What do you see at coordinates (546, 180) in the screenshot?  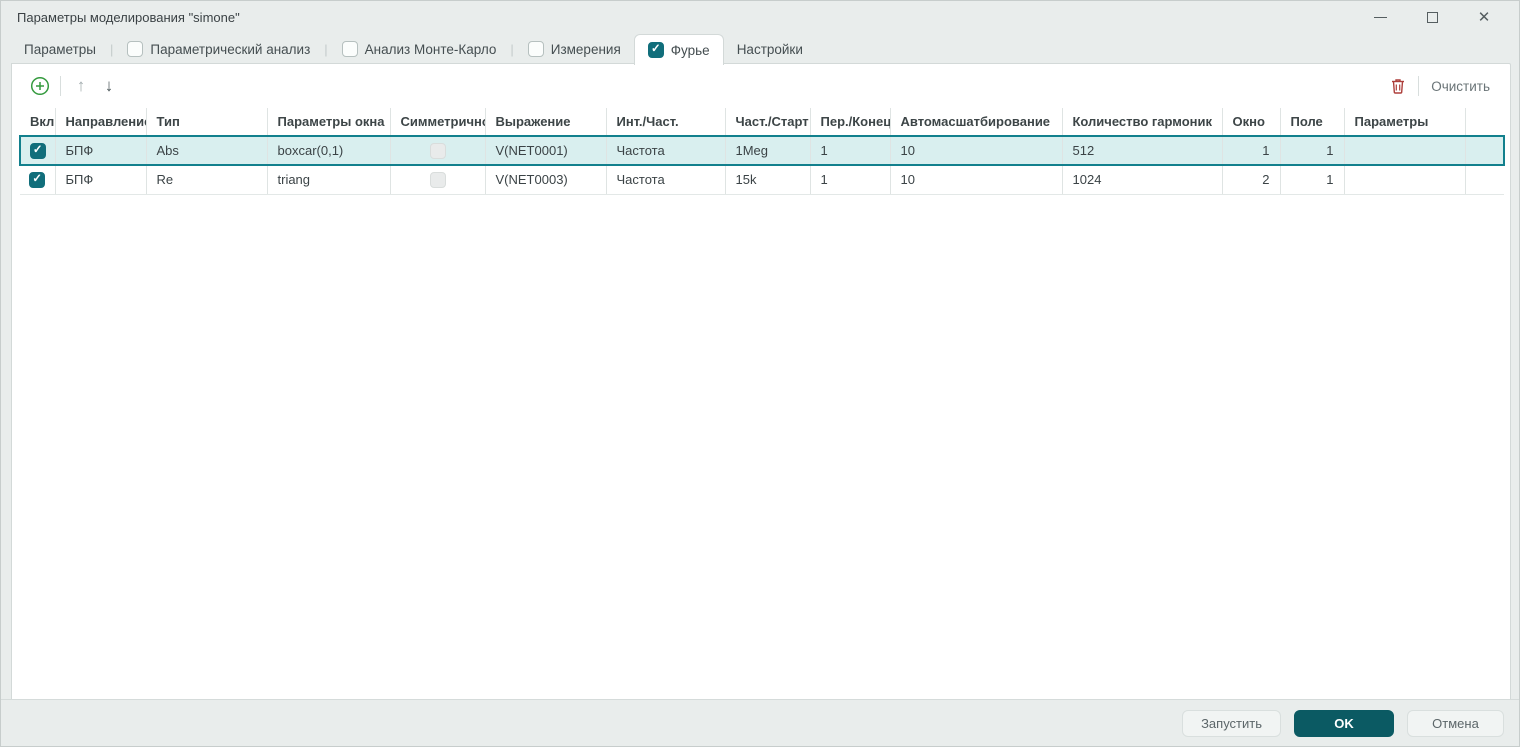 I see `cell-expression: V(NET0003)` at bounding box center [546, 180].